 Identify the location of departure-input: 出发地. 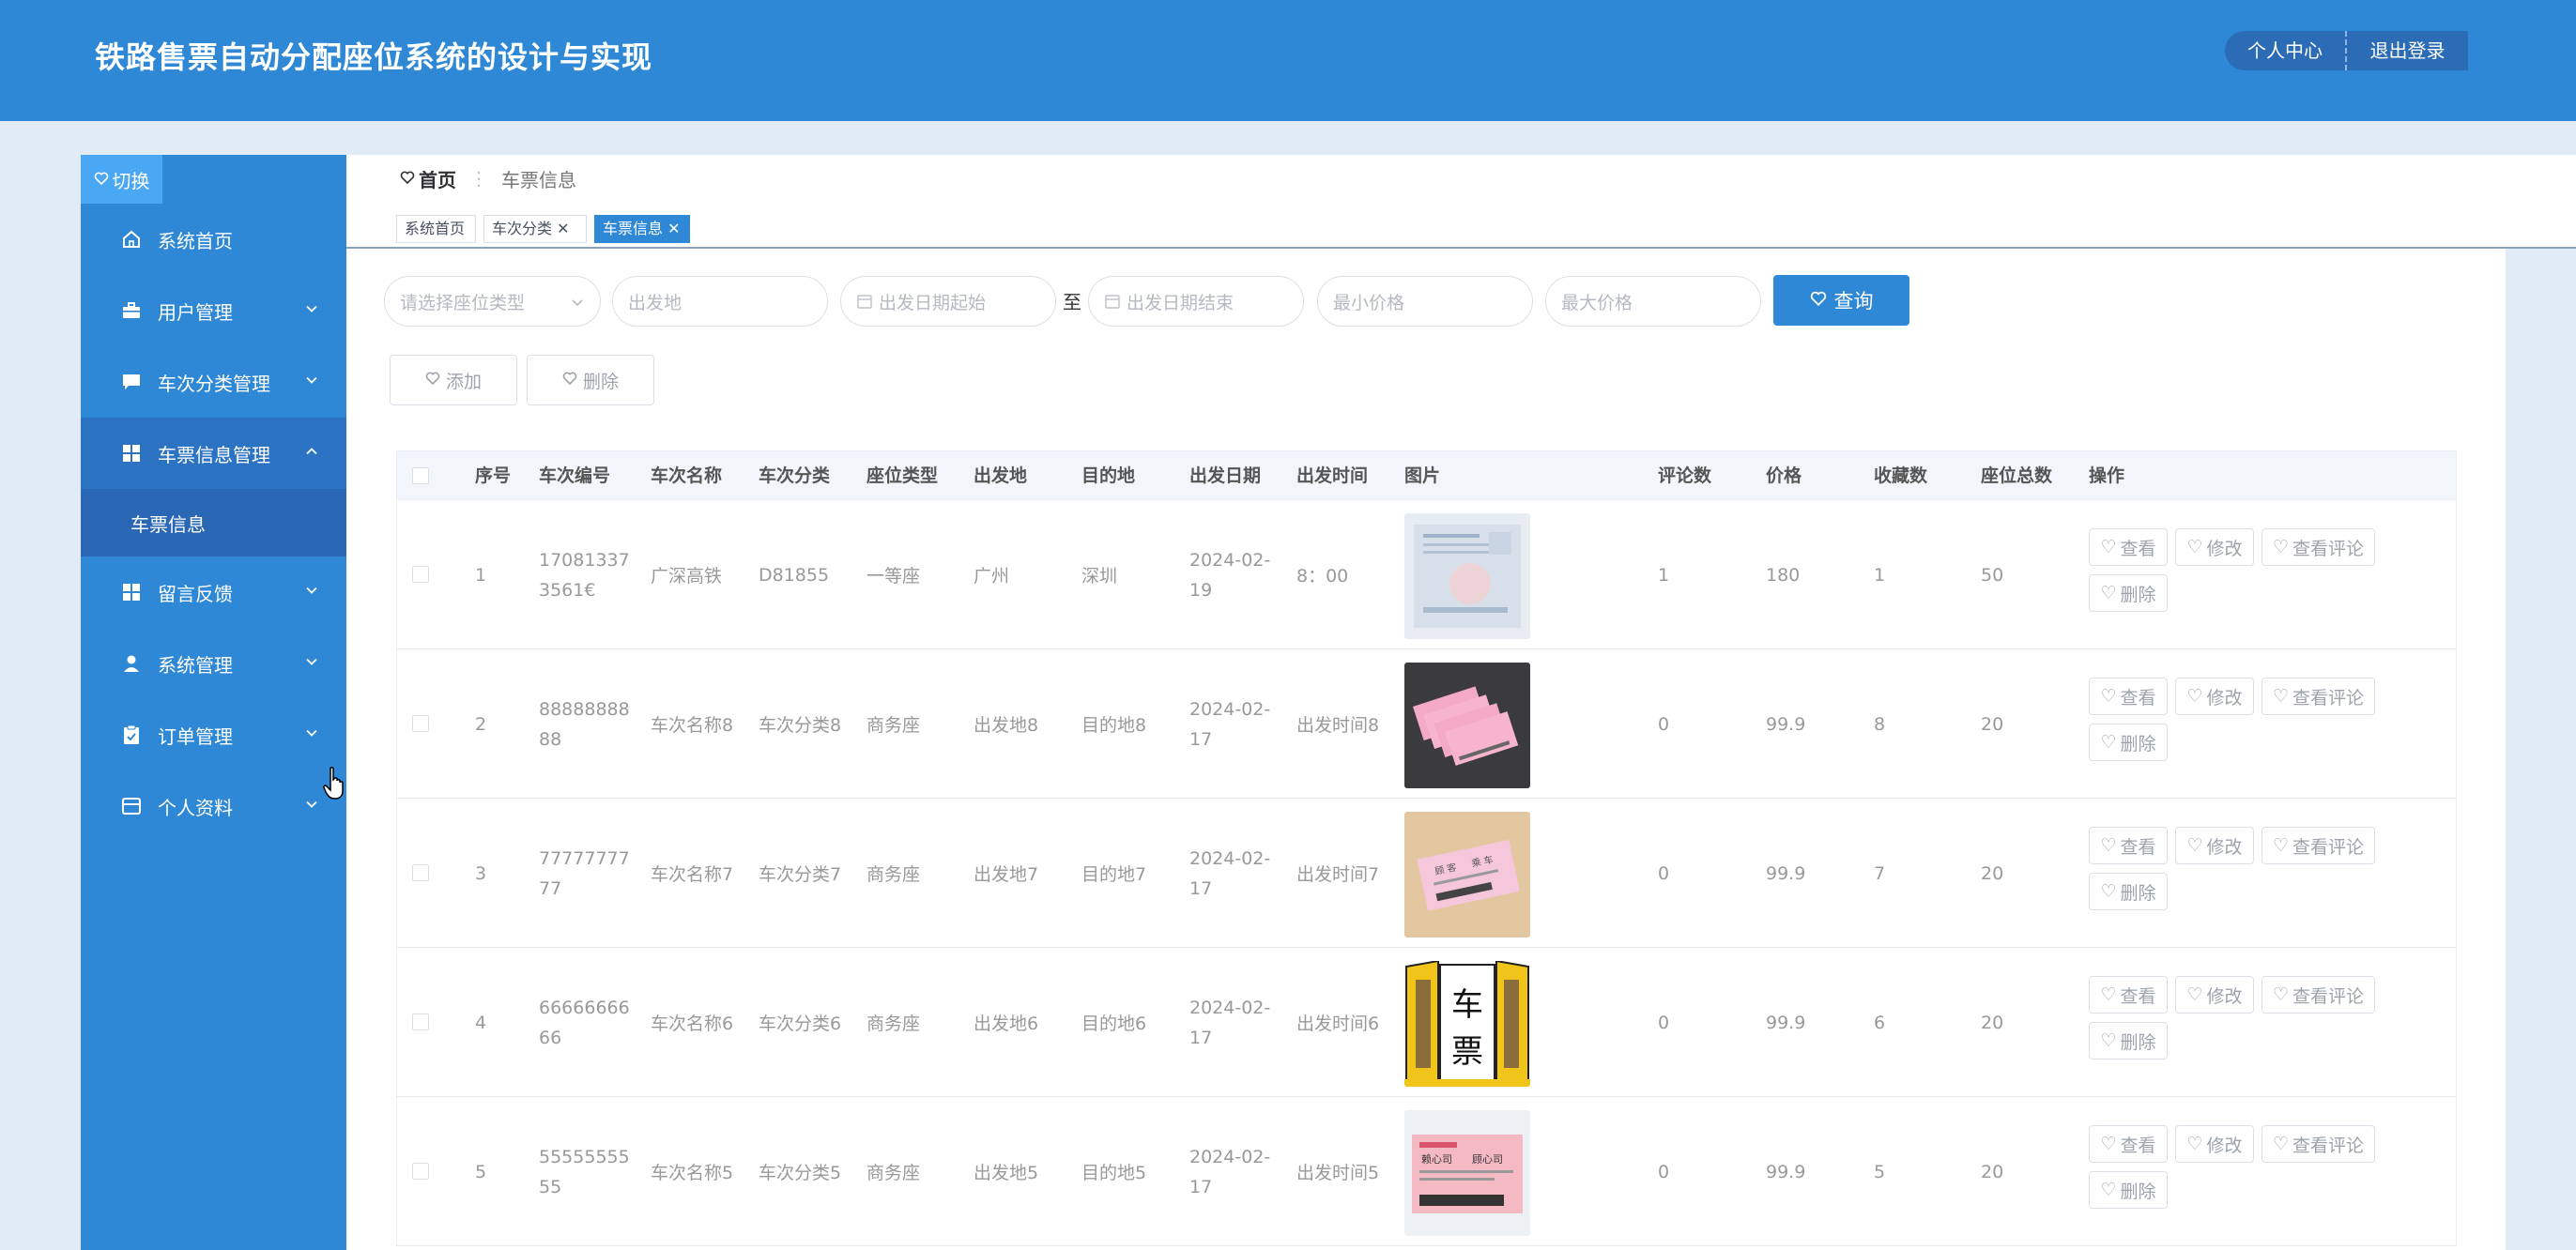
(720, 302).